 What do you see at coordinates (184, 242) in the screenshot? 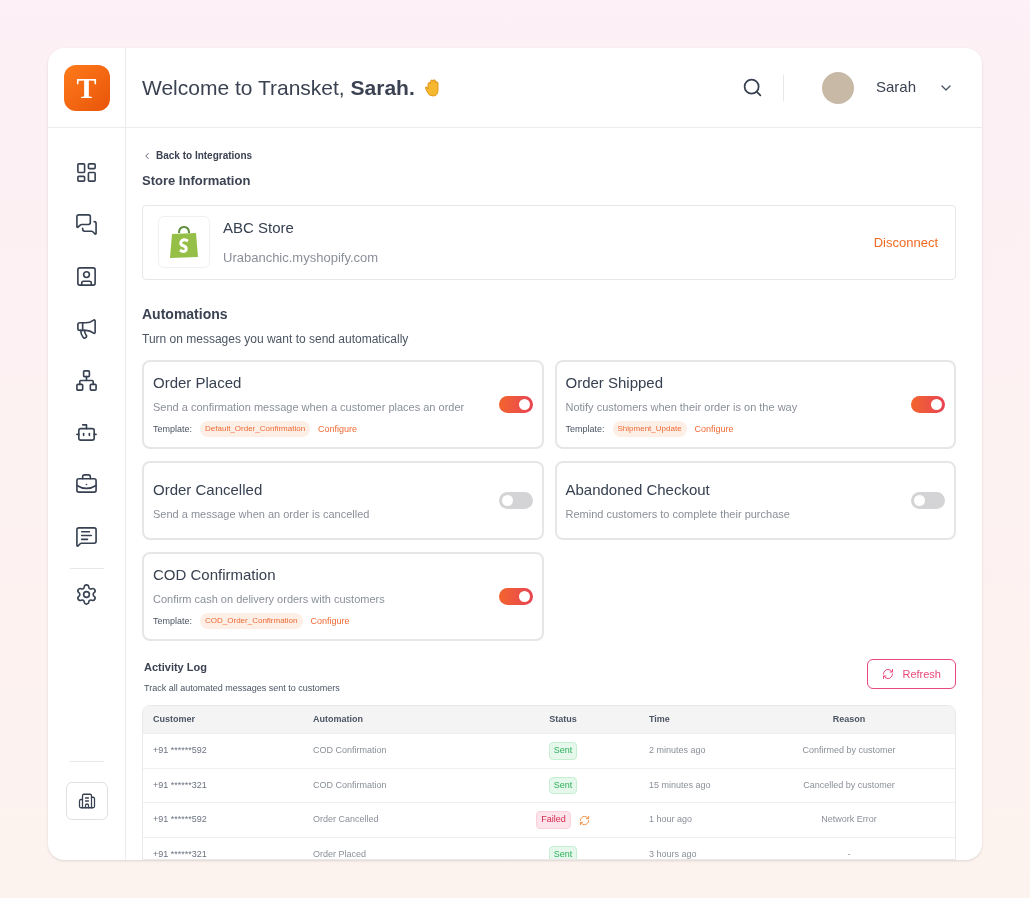
I see `shopping-bag-icon` at bounding box center [184, 242].